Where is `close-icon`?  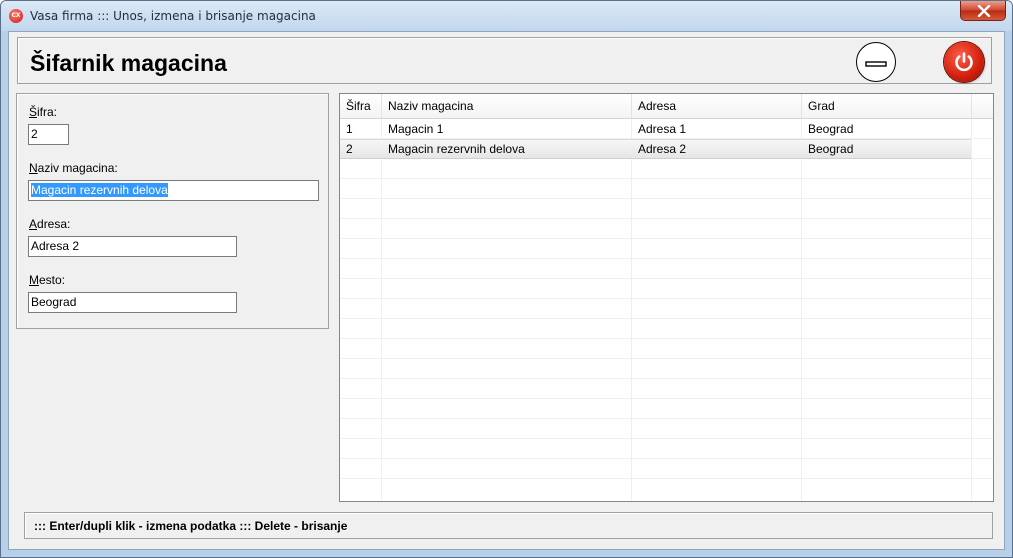
close-icon is located at coordinates (984, 11).